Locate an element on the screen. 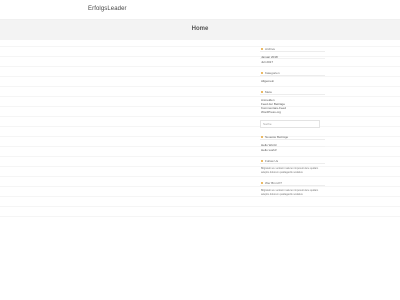 The image size is (400, 300). meta-link: WordPress.org is located at coordinates (292, 112).